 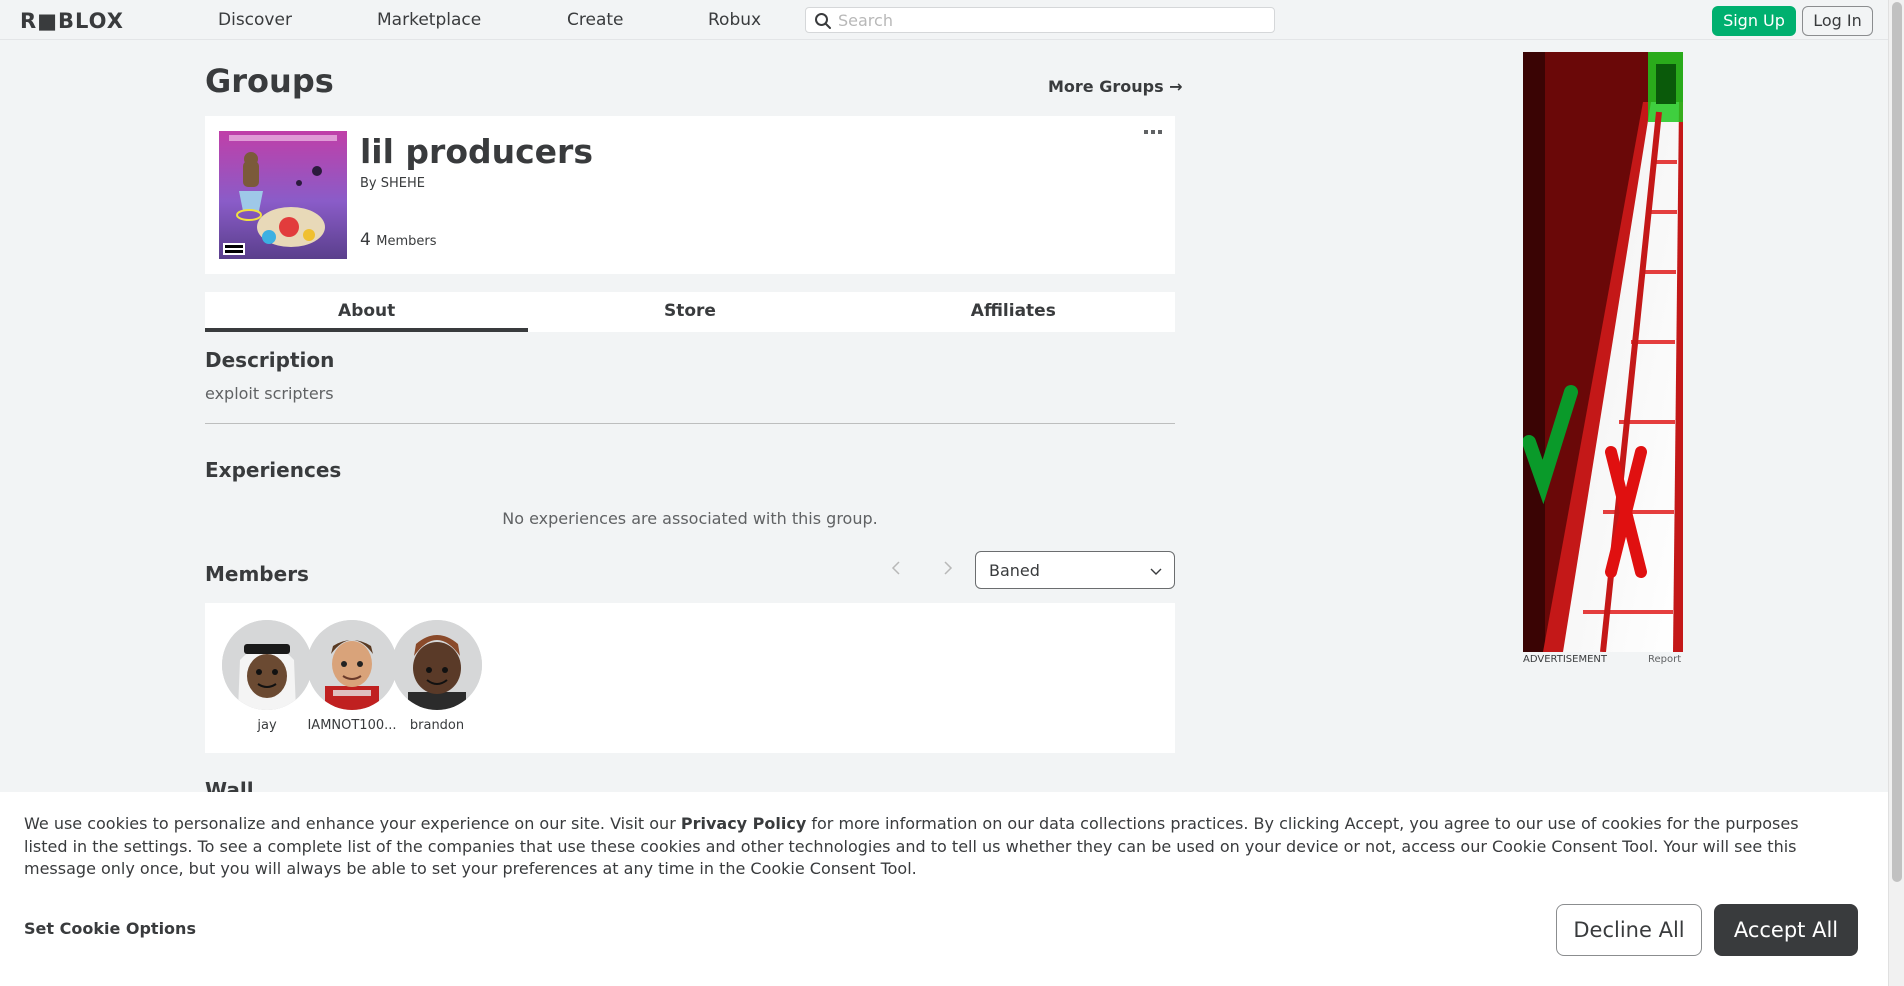 I want to click on nav-robux: Robux, so click(x=734, y=20).